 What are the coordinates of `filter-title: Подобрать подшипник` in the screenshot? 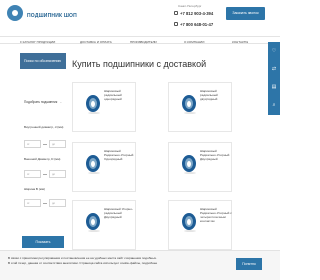 It's located at (41, 102).